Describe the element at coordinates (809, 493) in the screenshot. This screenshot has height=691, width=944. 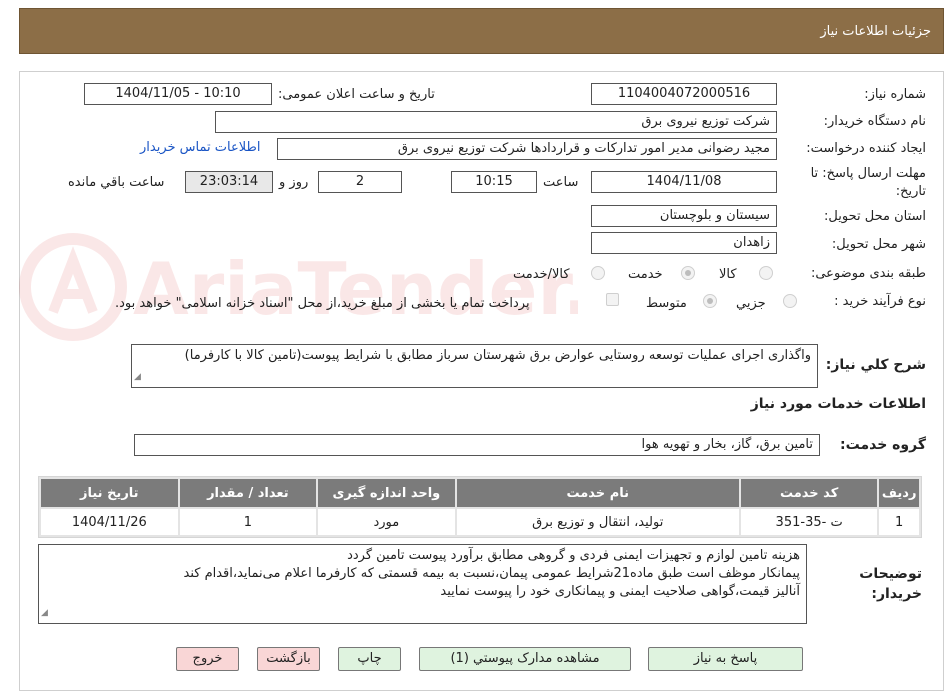
I see `col-code: کد خدمت` at that location.